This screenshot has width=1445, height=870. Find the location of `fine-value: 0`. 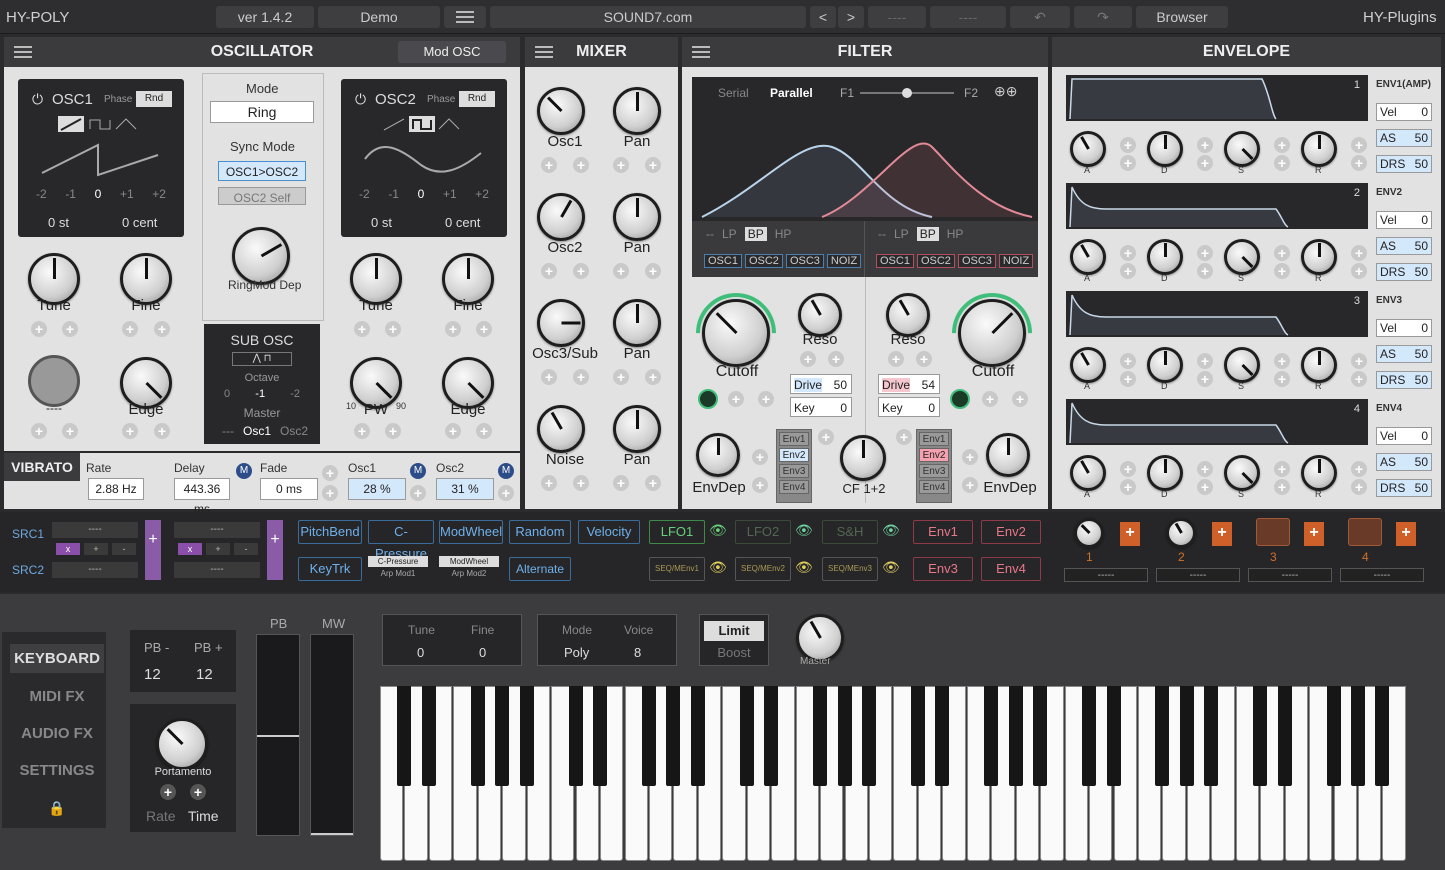

fine-value: 0 is located at coordinates (482, 652).